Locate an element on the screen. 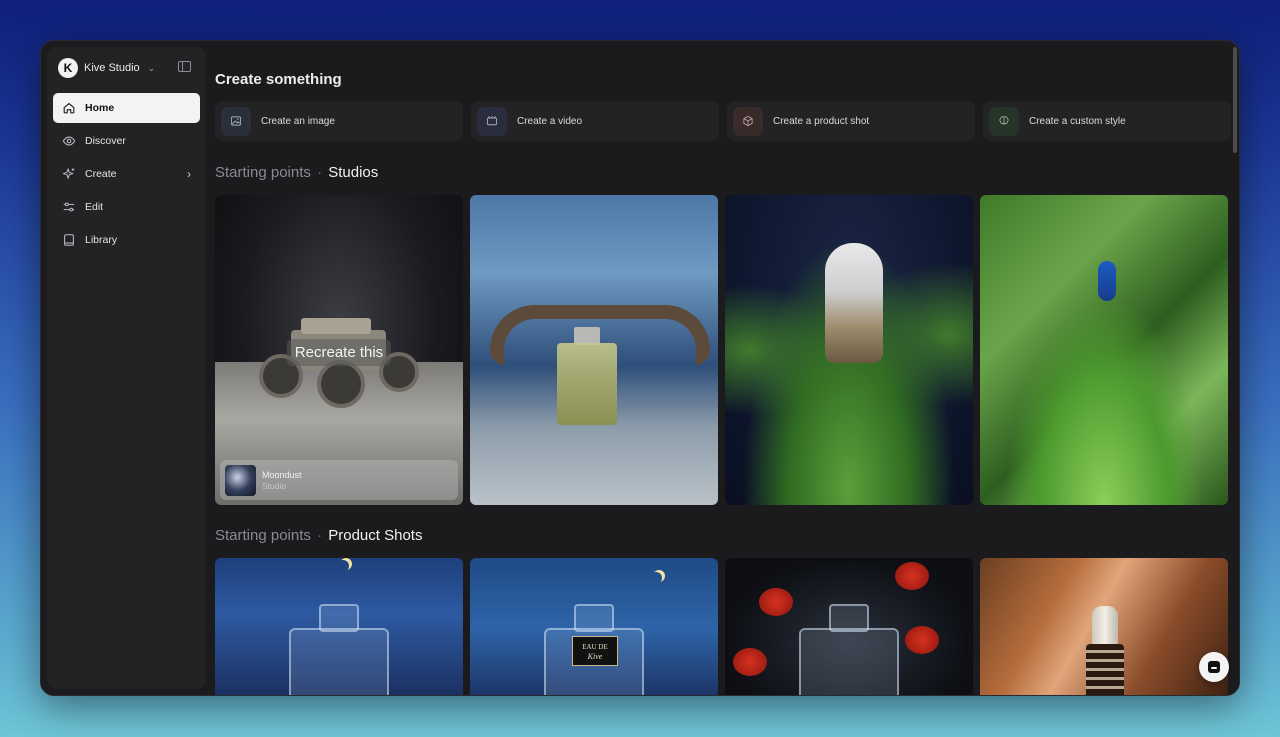 Image resolution: width=1280 pixels, height=737 pixels. workspace-name: Kive Studio is located at coordinates (112, 68).